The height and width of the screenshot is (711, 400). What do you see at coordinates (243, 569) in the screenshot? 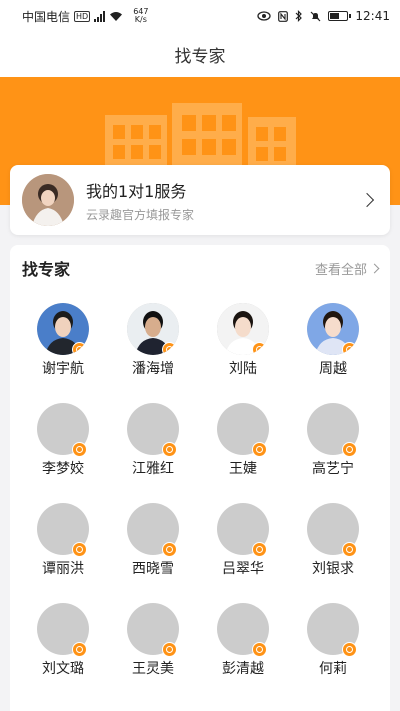
I see `expert-name: 吕翠华` at bounding box center [243, 569].